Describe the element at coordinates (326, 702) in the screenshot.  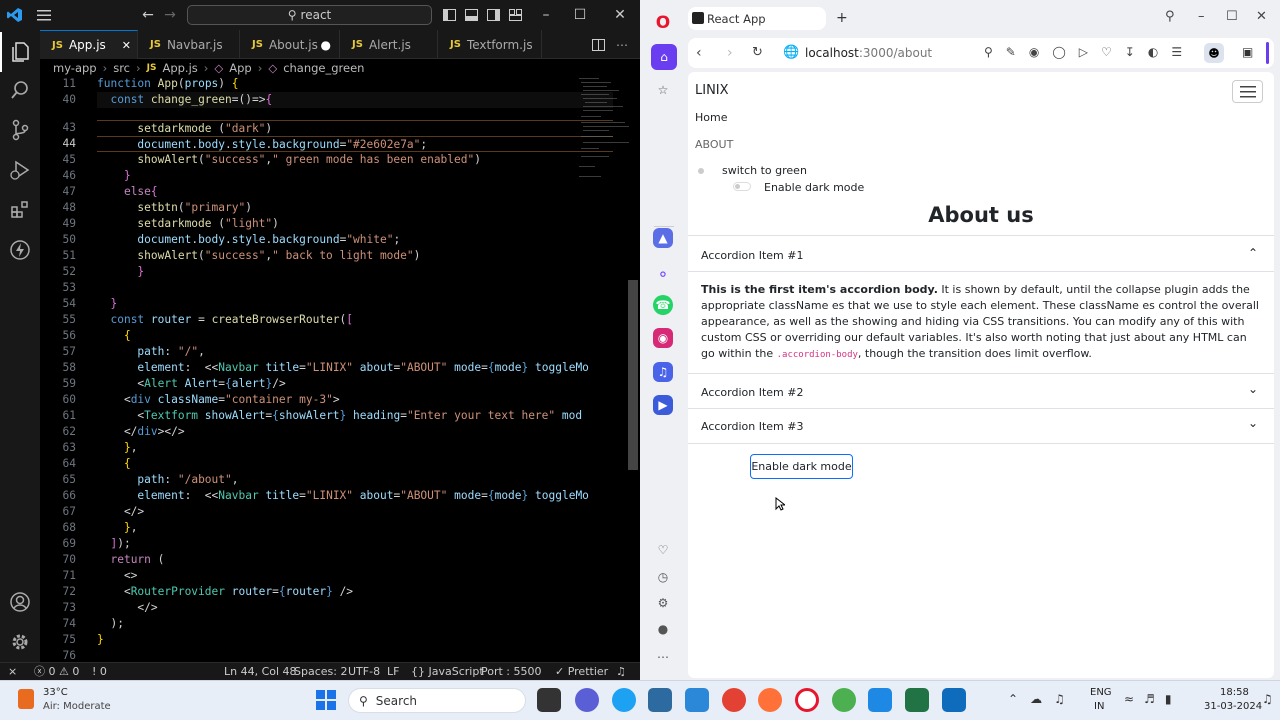
I see `start-windows-icon` at that location.